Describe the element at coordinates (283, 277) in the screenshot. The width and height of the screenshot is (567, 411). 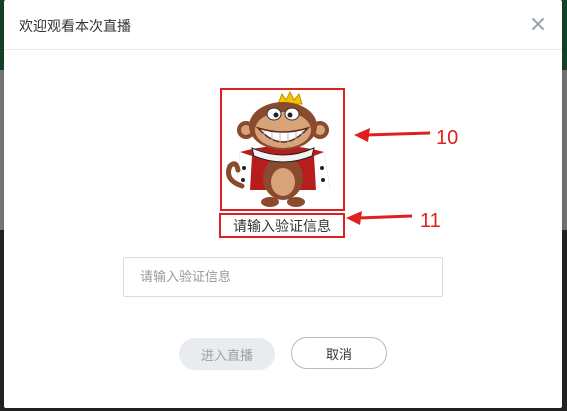
I see `verification-input` at that location.